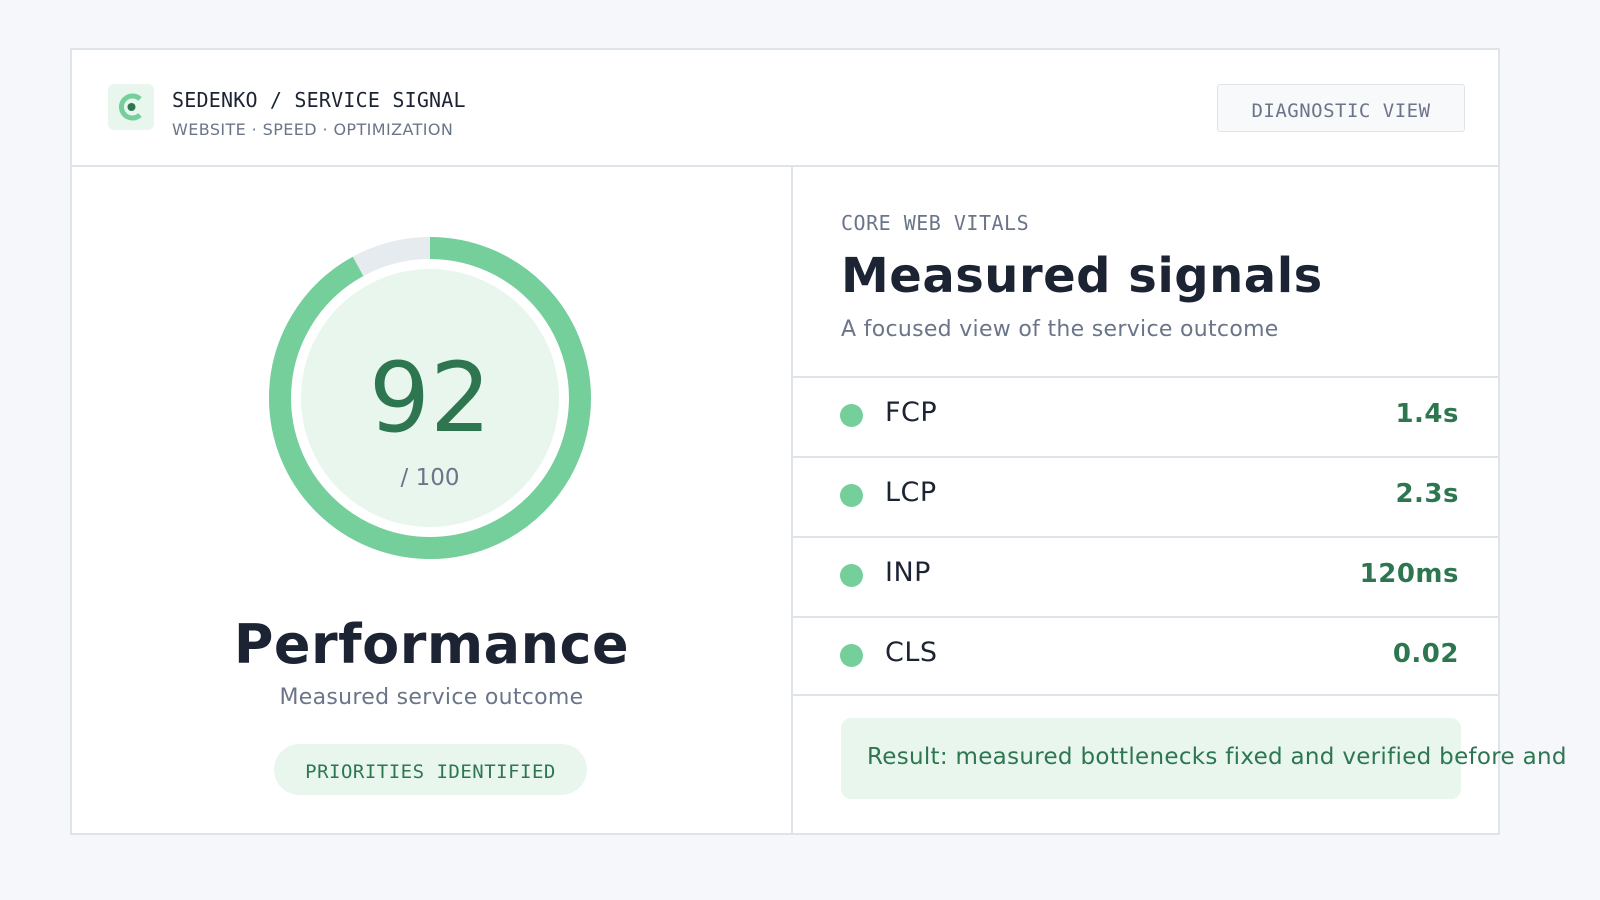  I want to click on gauge-track, so click(430, 398).